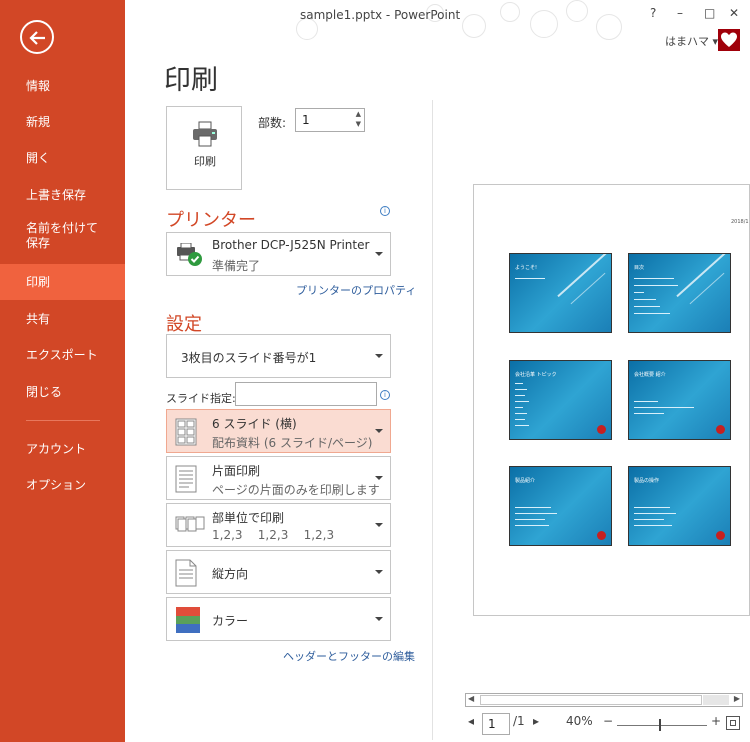 This screenshot has width=750, height=742. I want to click on slide-thumbnail: 製品紹介, so click(560, 506).